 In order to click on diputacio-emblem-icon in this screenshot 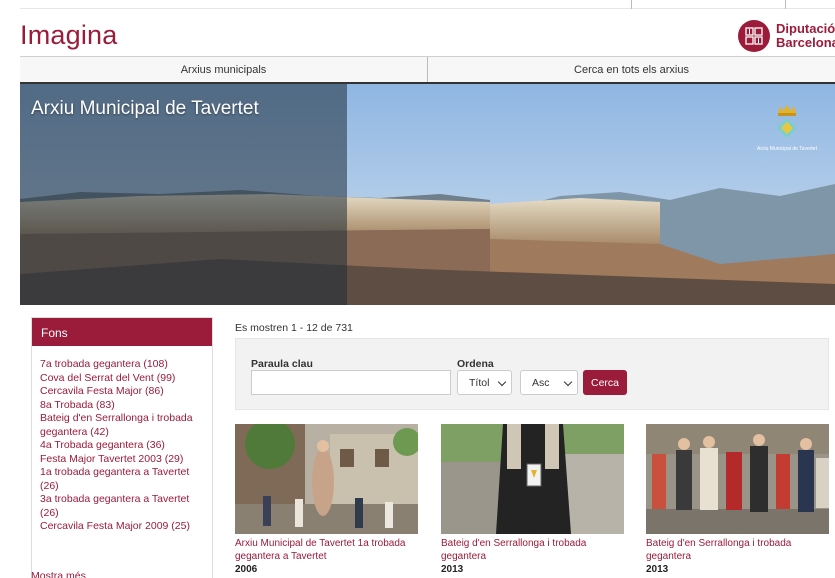, I will do `click(754, 36)`.